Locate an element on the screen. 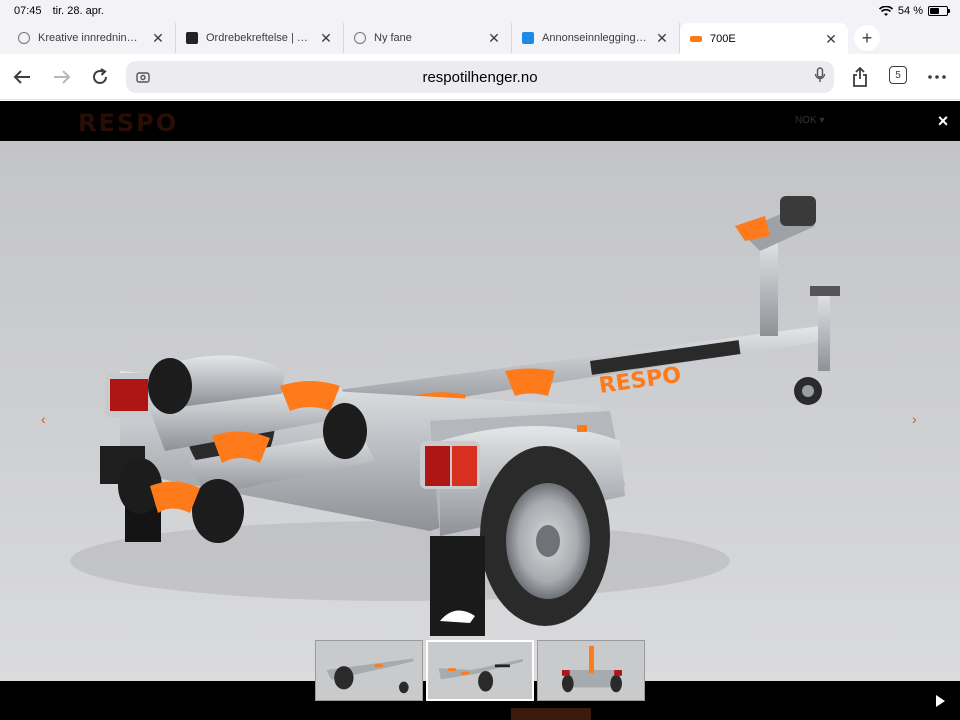  browser-toolbar: respotilhenger.no is located at coordinates (480, 77).